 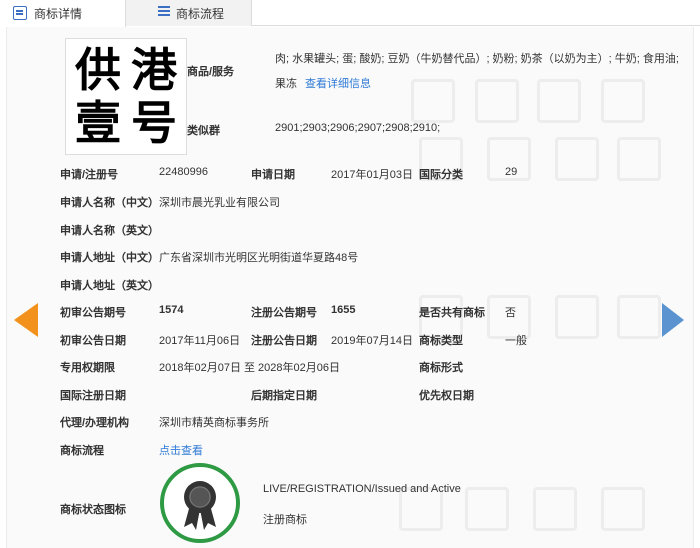 I want to click on similar-group-value: 2901;2903;2906;2907;2908;2910;, so click(x=358, y=128).